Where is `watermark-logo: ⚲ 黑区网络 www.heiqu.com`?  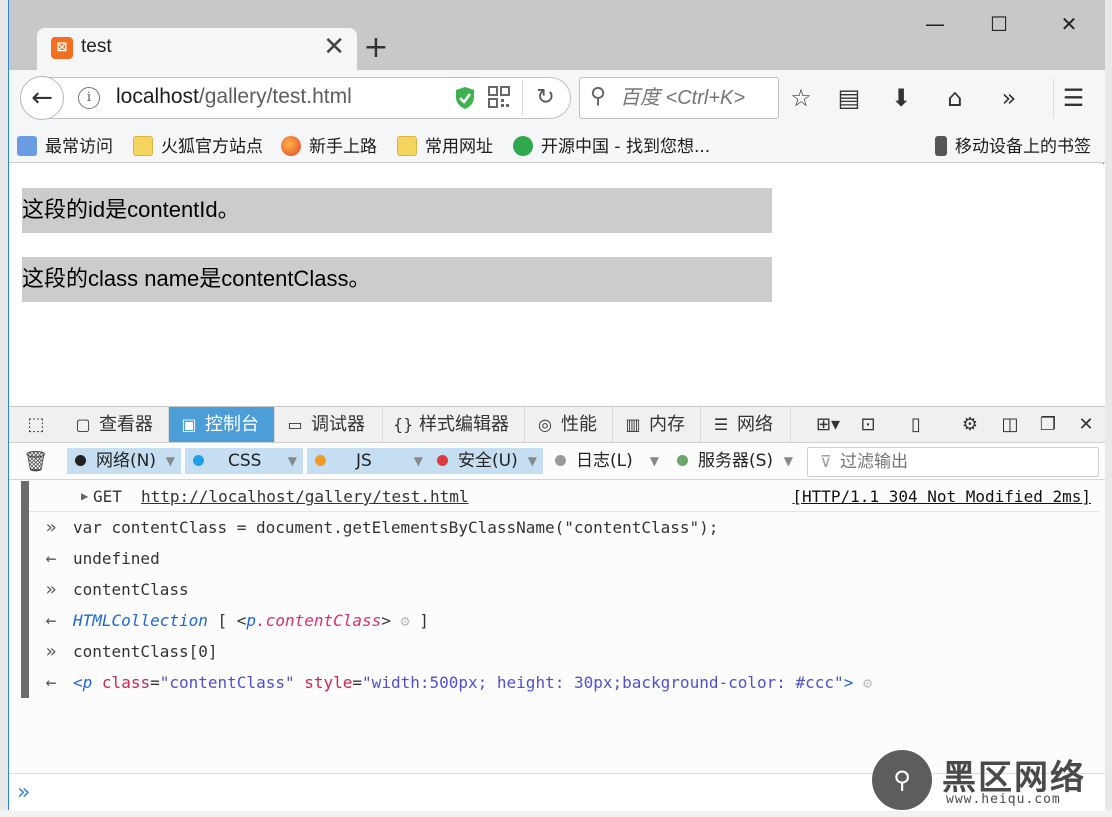
watermark-logo: ⚲ 黑区网络 www.heiqu.com is located at coordinates (987, 781).